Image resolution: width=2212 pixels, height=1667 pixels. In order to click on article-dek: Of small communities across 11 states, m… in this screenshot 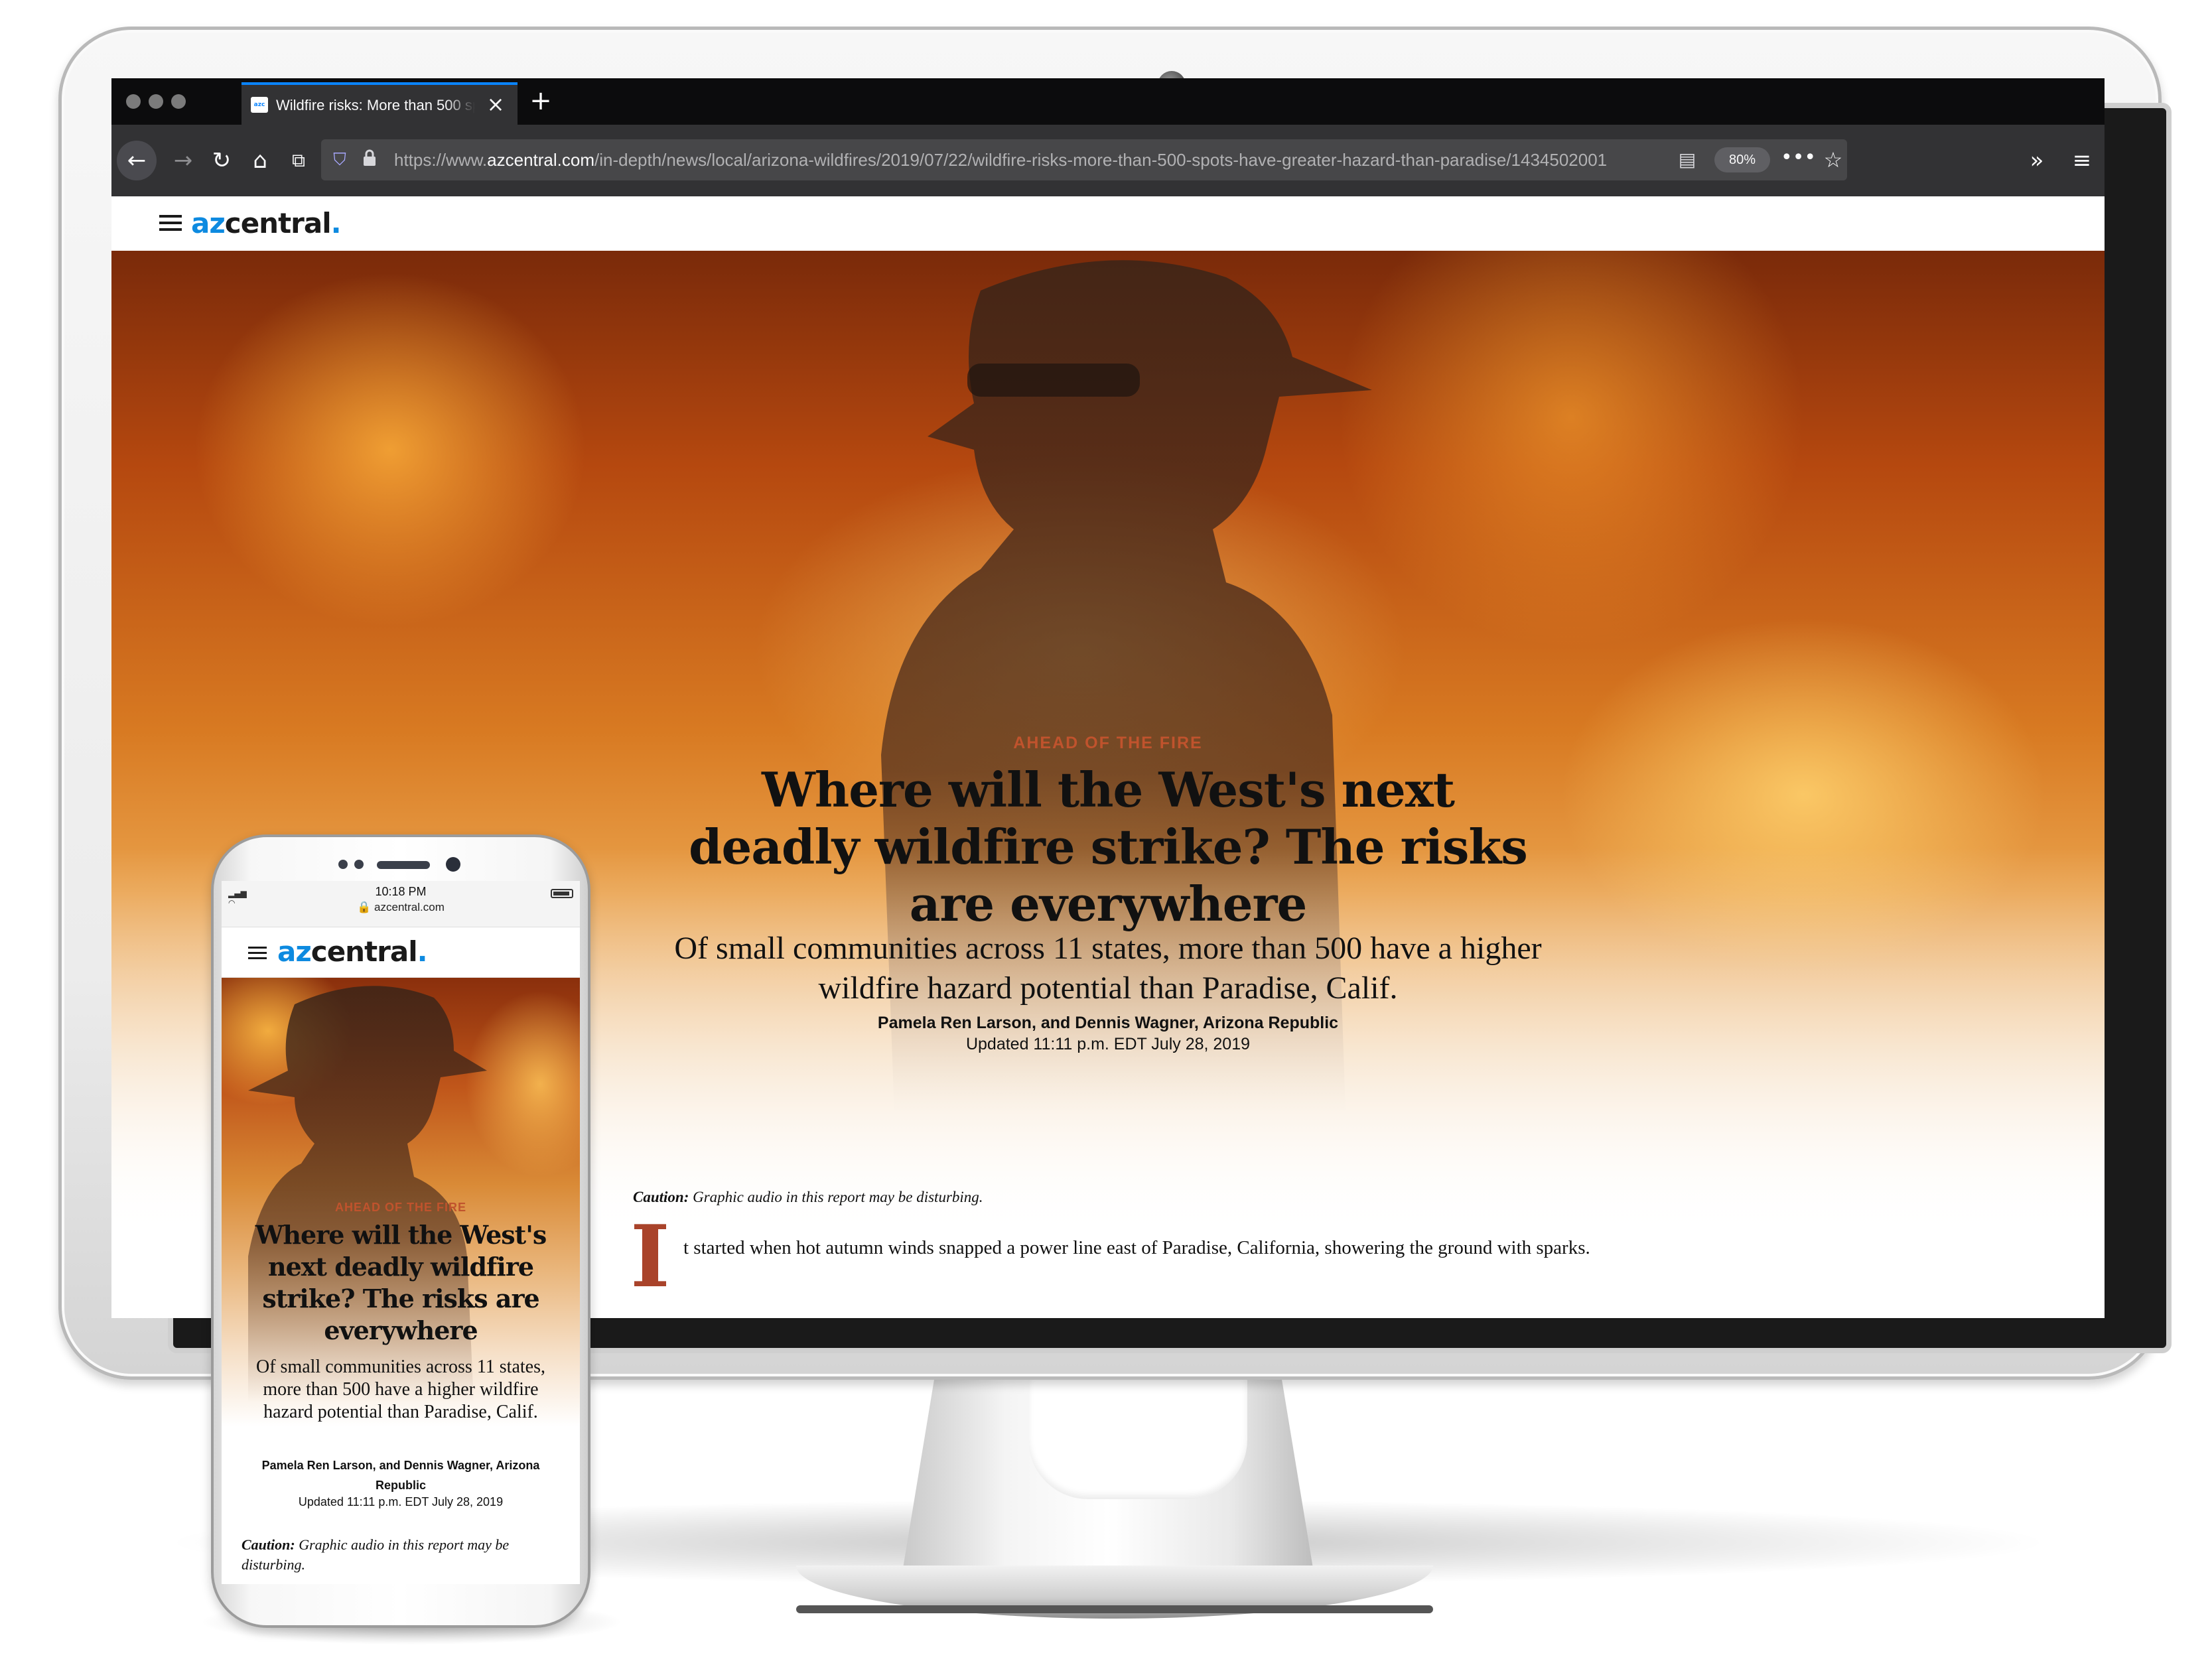, I will do `click(1108, 968)`.